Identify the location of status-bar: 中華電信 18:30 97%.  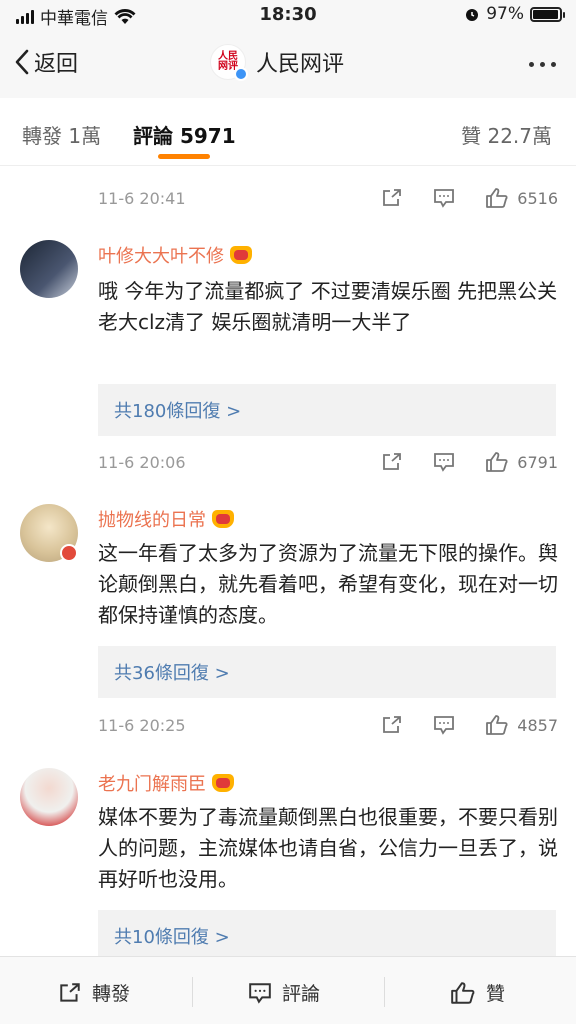
(288, 16).